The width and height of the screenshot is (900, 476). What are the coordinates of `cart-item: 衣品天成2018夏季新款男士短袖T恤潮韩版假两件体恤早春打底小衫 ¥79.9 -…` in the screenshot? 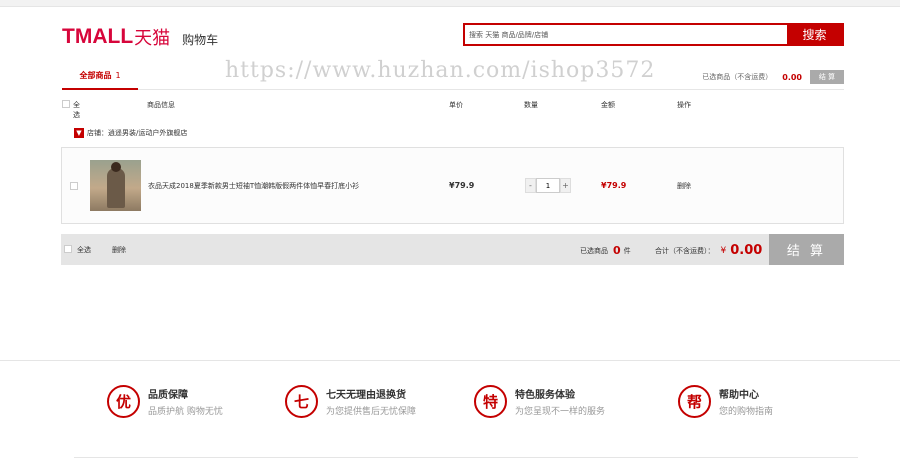 It's located at (452, 185).